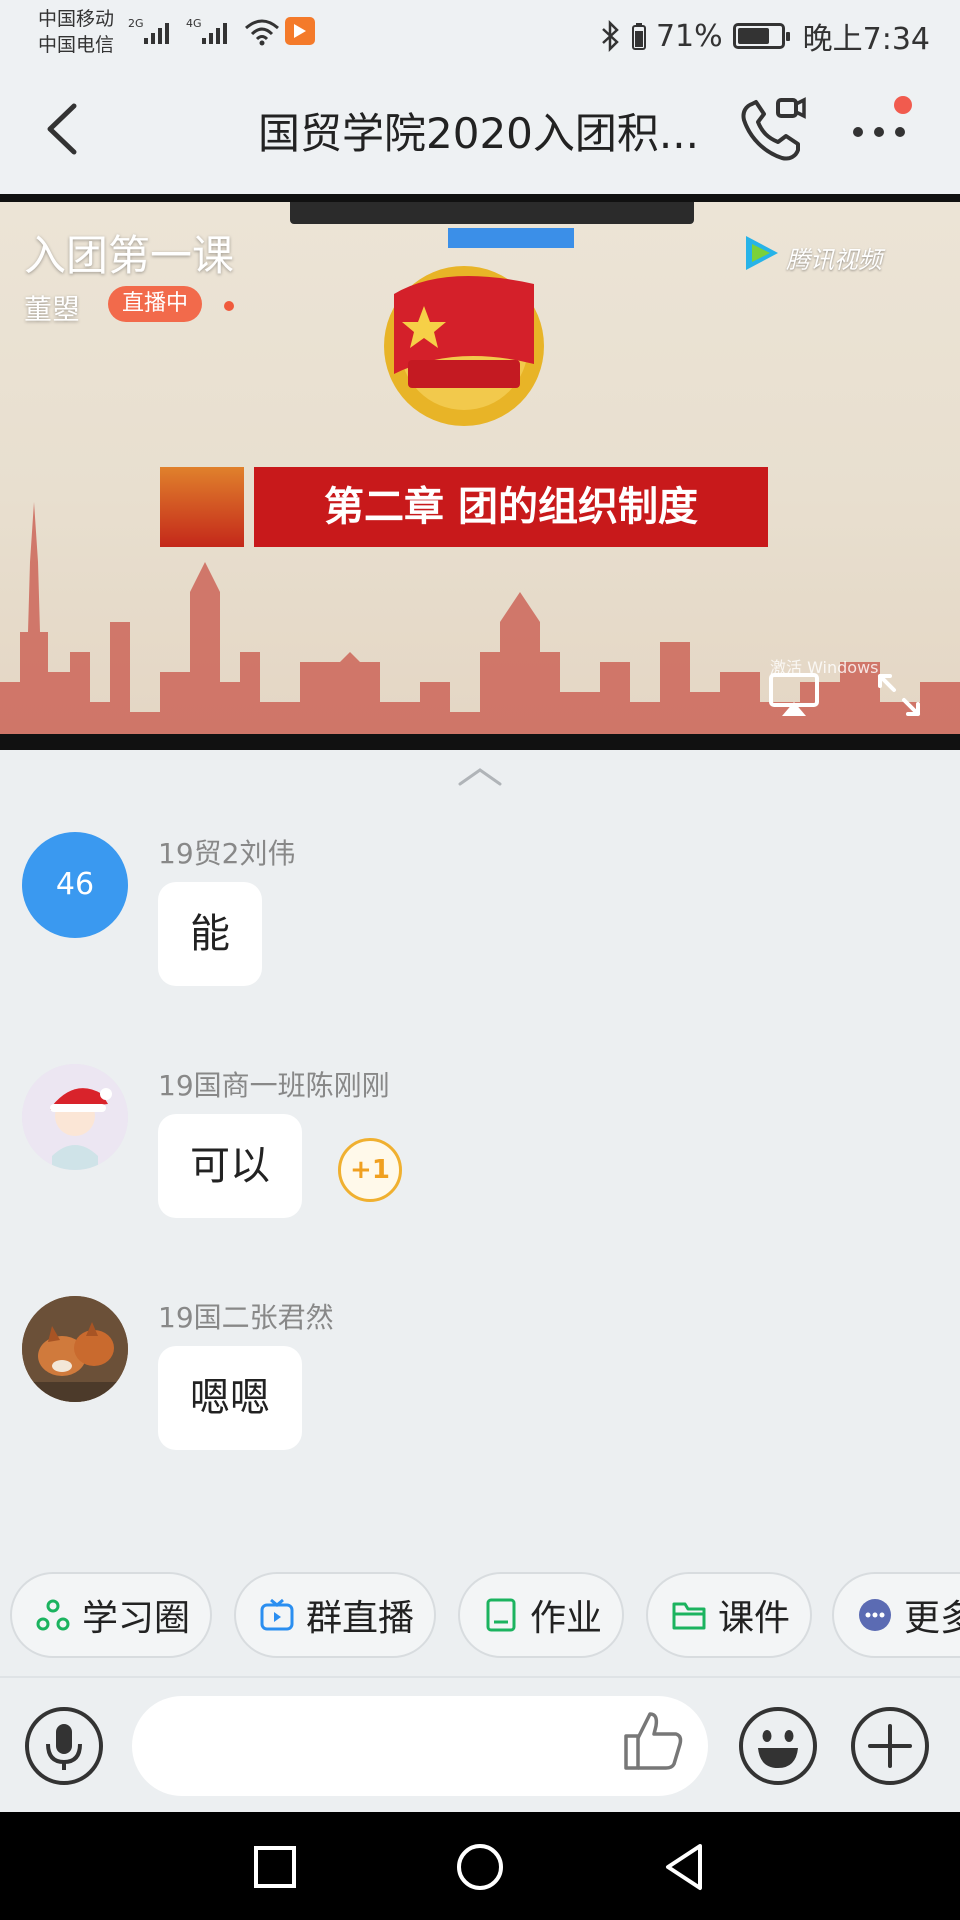  I want to click on chip-courseware: 课件, so click(729, 1615).